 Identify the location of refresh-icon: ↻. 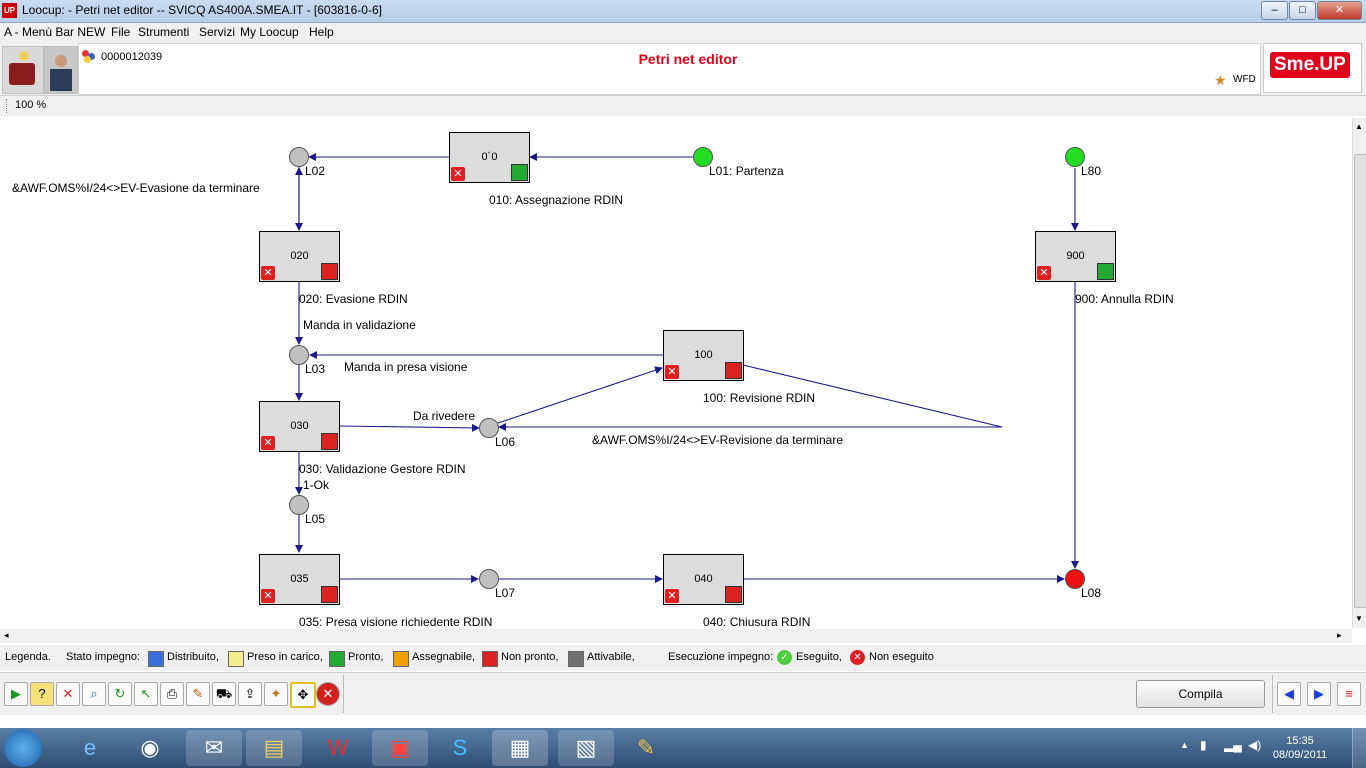
(120, 694).